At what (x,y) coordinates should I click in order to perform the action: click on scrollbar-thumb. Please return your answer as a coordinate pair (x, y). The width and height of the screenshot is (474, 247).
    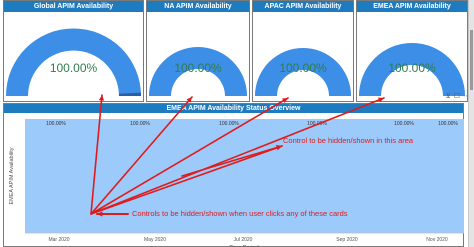
    Looking at the image, I should click on (471, 60).